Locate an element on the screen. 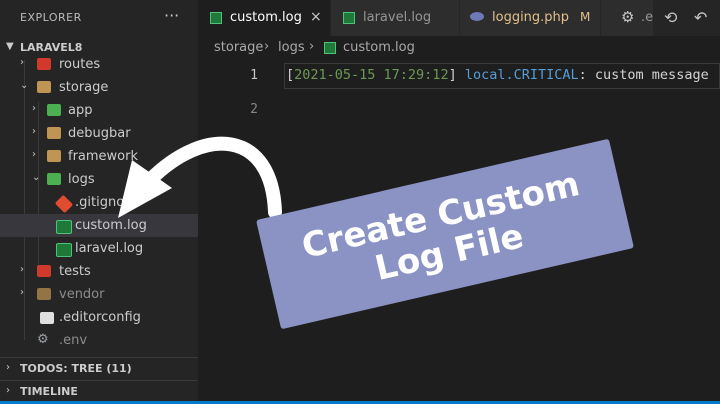 The image size is (720, 404). php-icon is located at coordinates (477, 16).